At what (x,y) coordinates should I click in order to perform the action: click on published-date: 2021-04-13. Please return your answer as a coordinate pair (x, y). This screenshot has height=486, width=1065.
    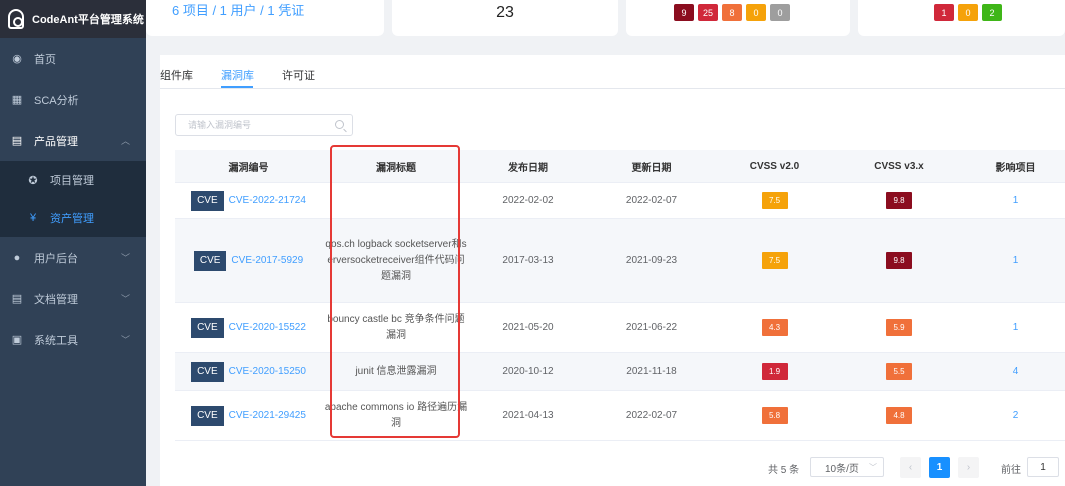
    Looking at the image, I should click on (528, 415).